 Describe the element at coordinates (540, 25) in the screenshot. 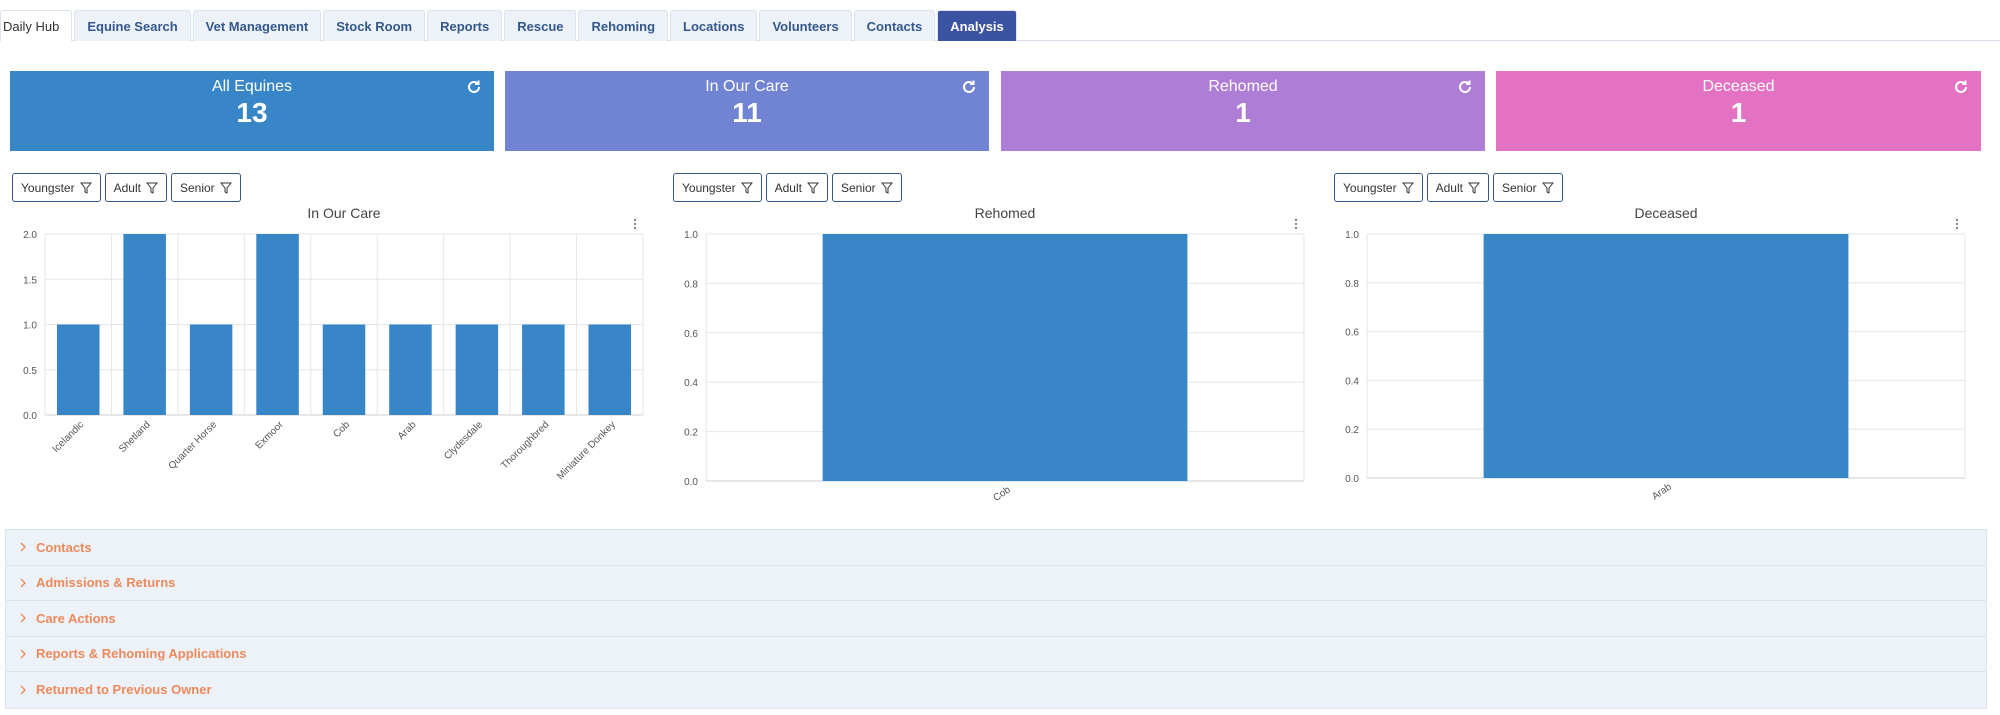

I see `tab-rescue: Rescue` at that location.